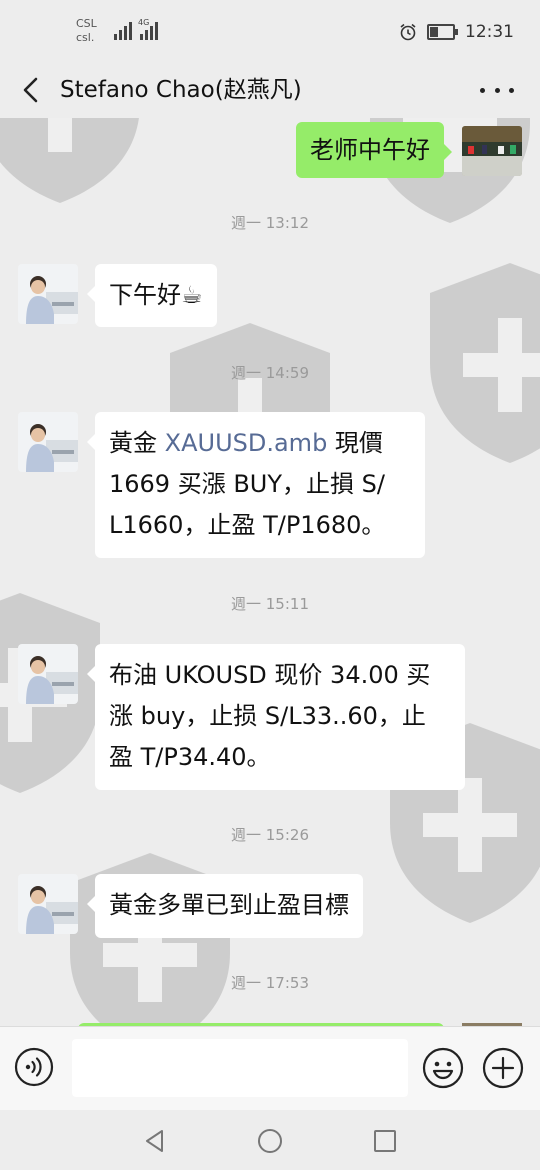 The image size is (540, 1170). I want to click on system-navigation-bar, so click(270, 1140).